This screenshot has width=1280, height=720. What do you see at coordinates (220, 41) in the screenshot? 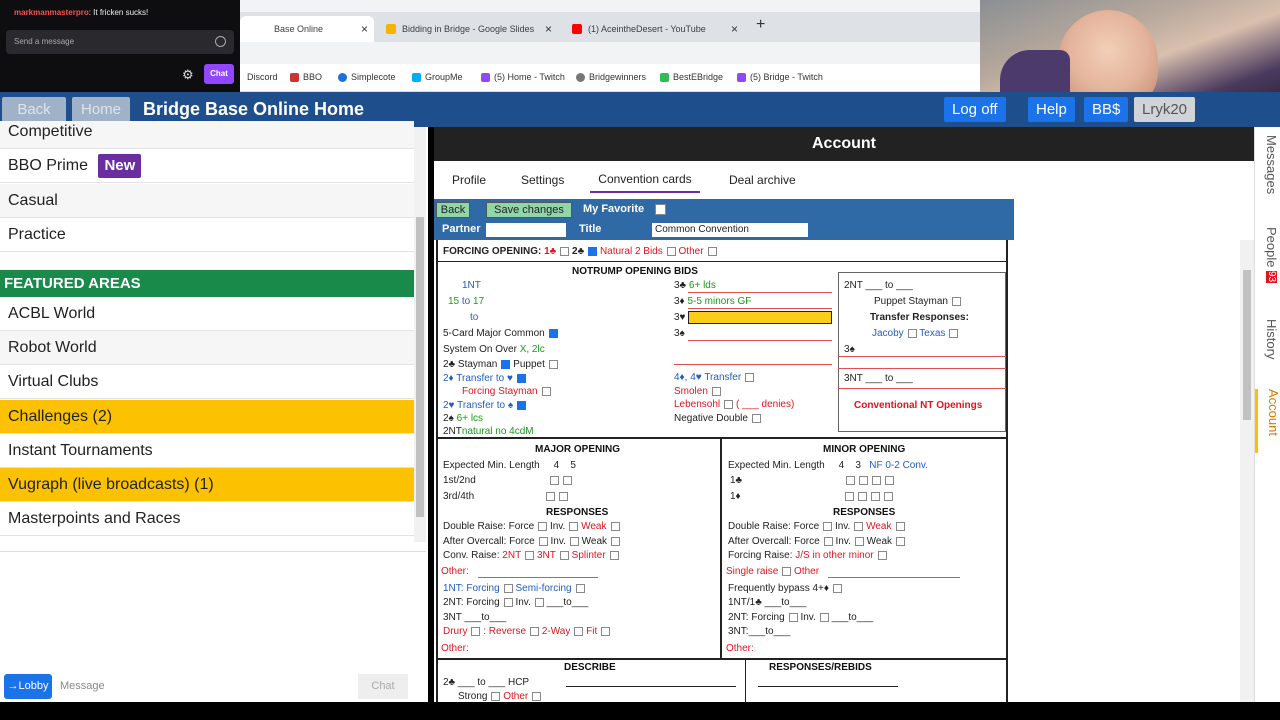
I see `emote-icon` at bounding box center [220, 41].